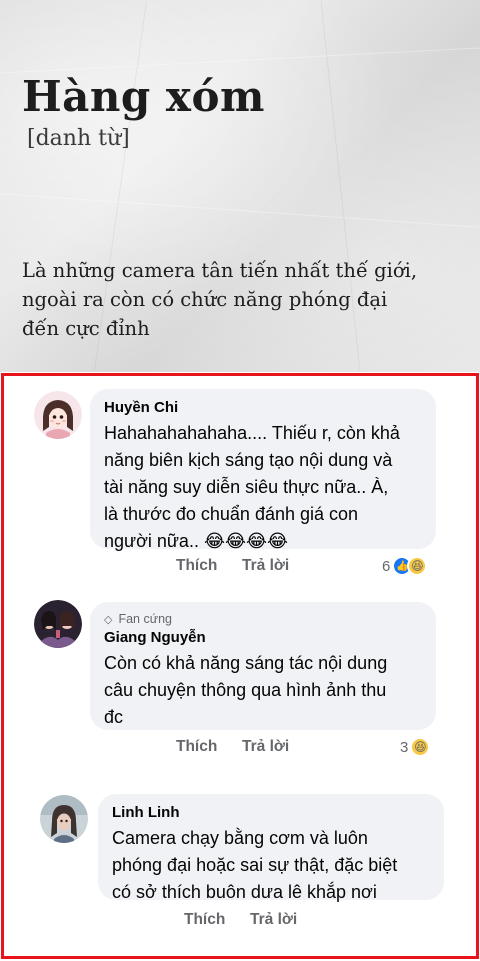 This screenshot has width=480, height=961. I want to click on comment-author: Giang Nguyễn, so click(263, 637).